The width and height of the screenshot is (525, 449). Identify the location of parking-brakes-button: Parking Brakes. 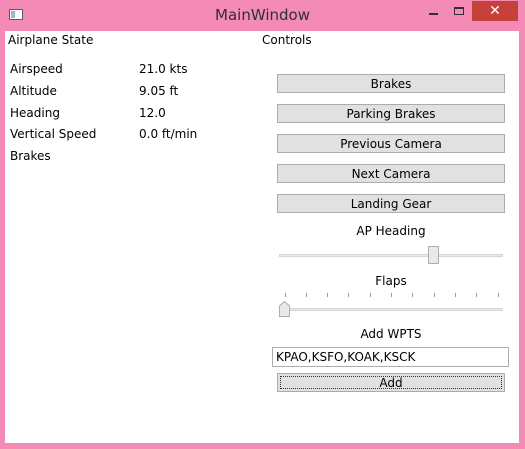
(391, 113).